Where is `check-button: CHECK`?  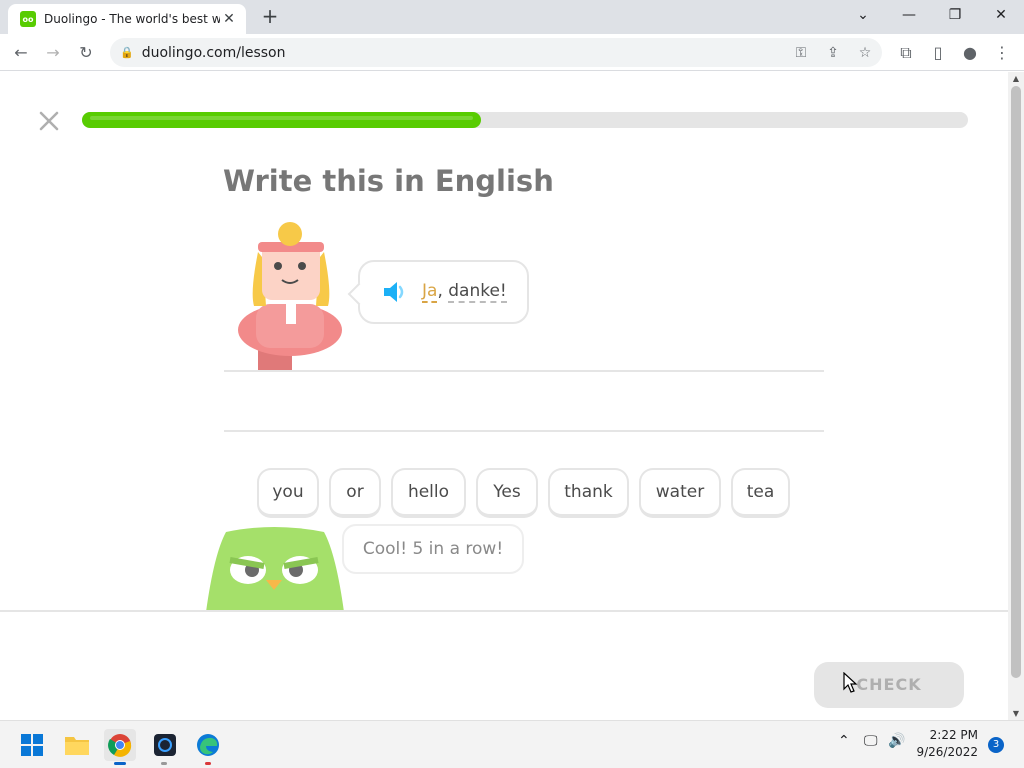 check-button: CHECK is located at coordinates (889, 685).